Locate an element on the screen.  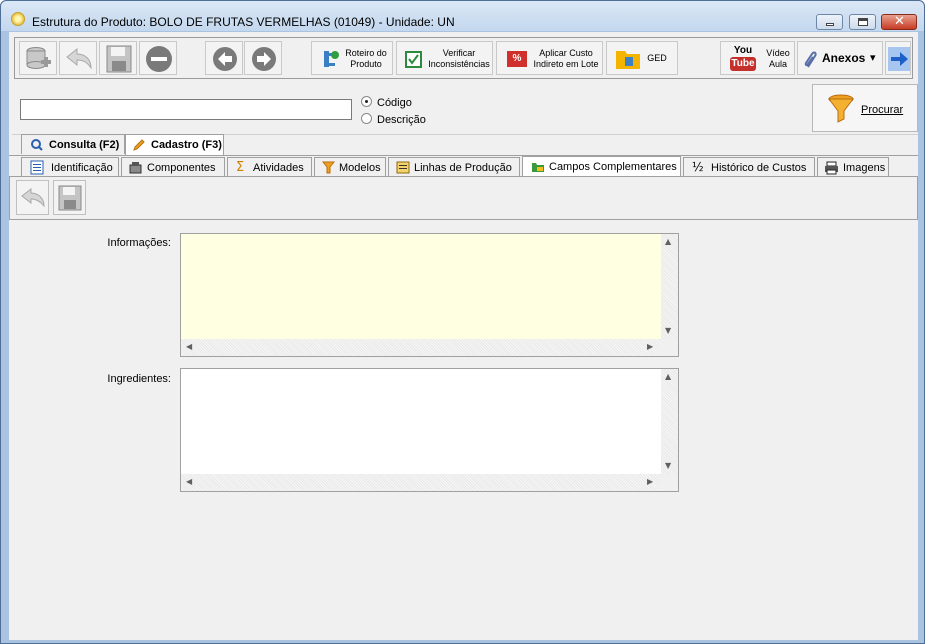
minimize-icon is located at coordinates (830, 24).